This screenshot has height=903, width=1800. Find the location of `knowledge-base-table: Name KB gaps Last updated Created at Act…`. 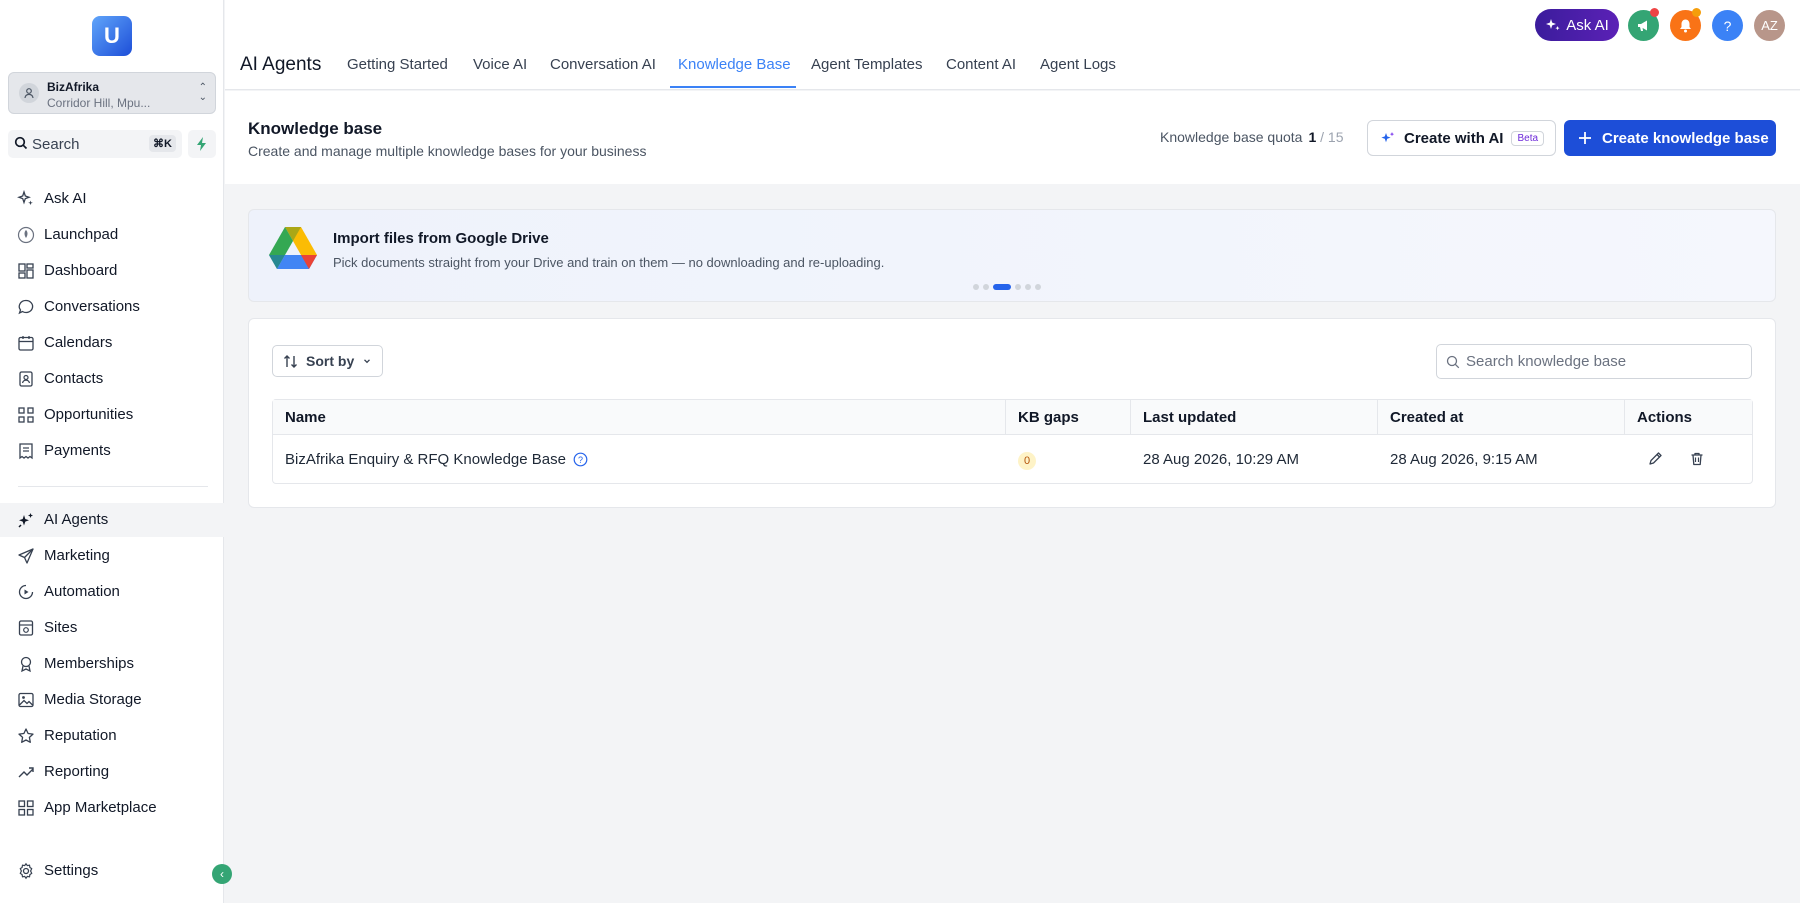

knowledge-base-table: Name KB gaps Last updated Created at Act… is located at coordinates (1012, 441).